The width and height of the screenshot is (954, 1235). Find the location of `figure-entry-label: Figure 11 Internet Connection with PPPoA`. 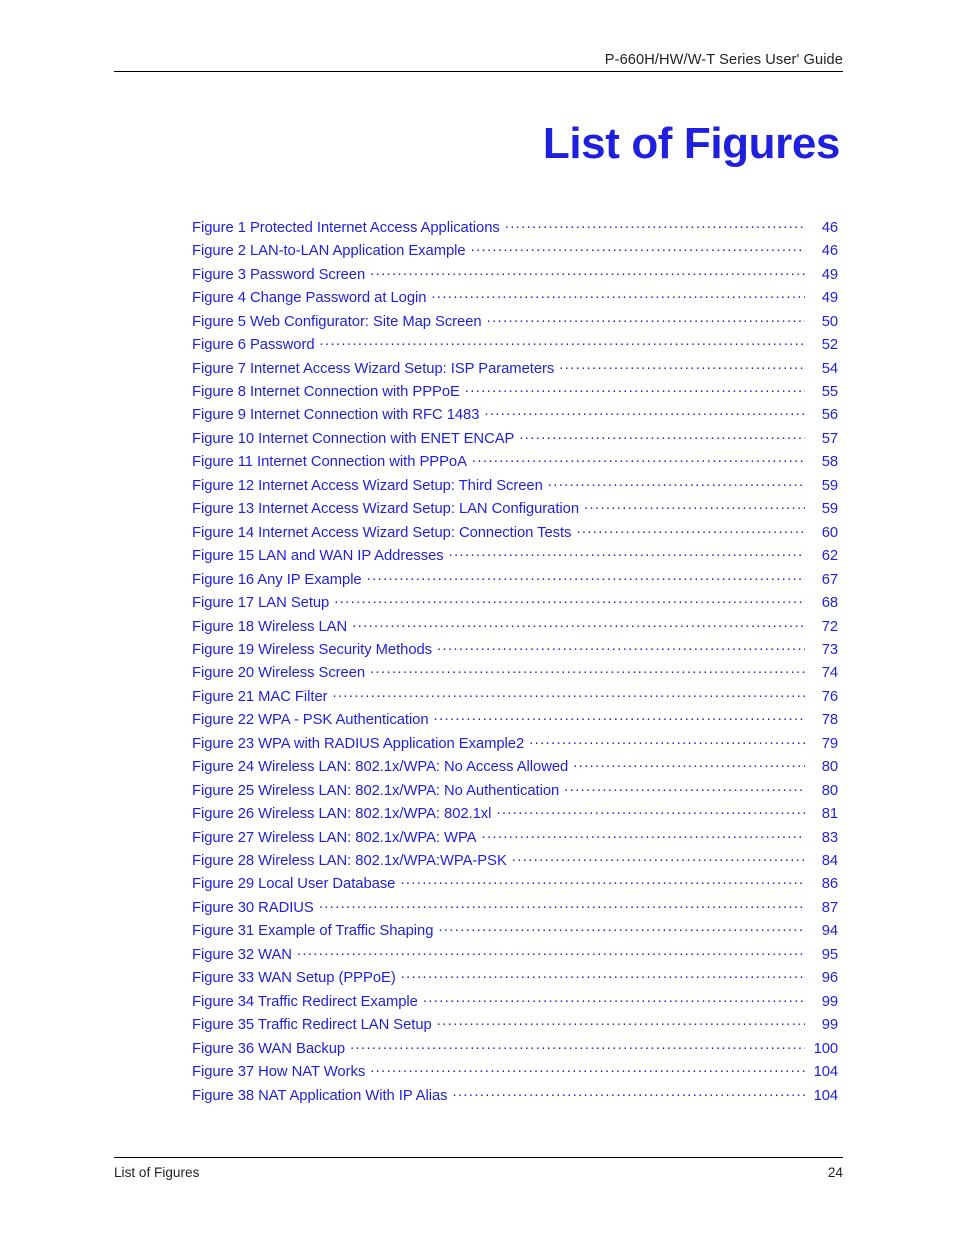

figure-entry-label: Figure 11 Internet Connection with PPPoA is located at coordinates (329, 462).